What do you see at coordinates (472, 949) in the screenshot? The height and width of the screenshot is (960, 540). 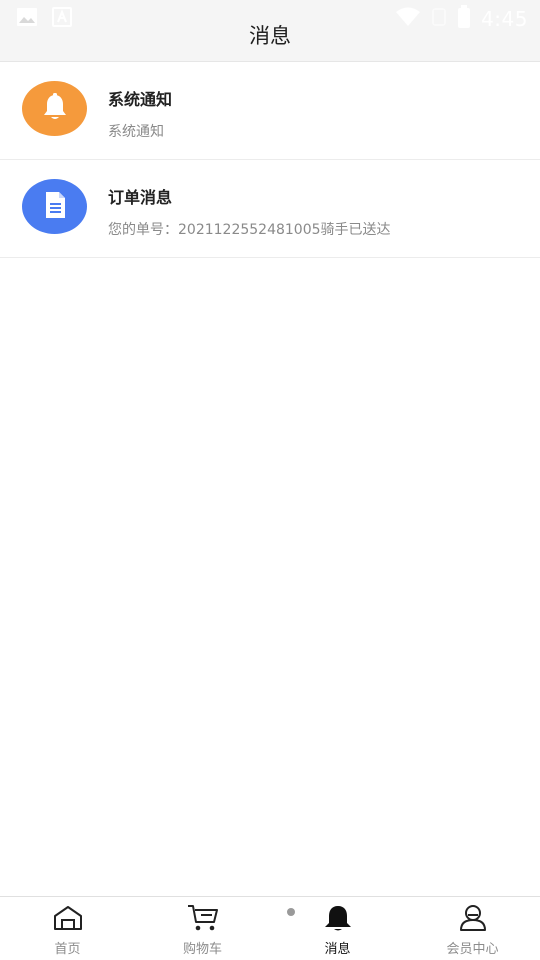 I see `tab-label: 会员中心` at bounding box center [472, 949].